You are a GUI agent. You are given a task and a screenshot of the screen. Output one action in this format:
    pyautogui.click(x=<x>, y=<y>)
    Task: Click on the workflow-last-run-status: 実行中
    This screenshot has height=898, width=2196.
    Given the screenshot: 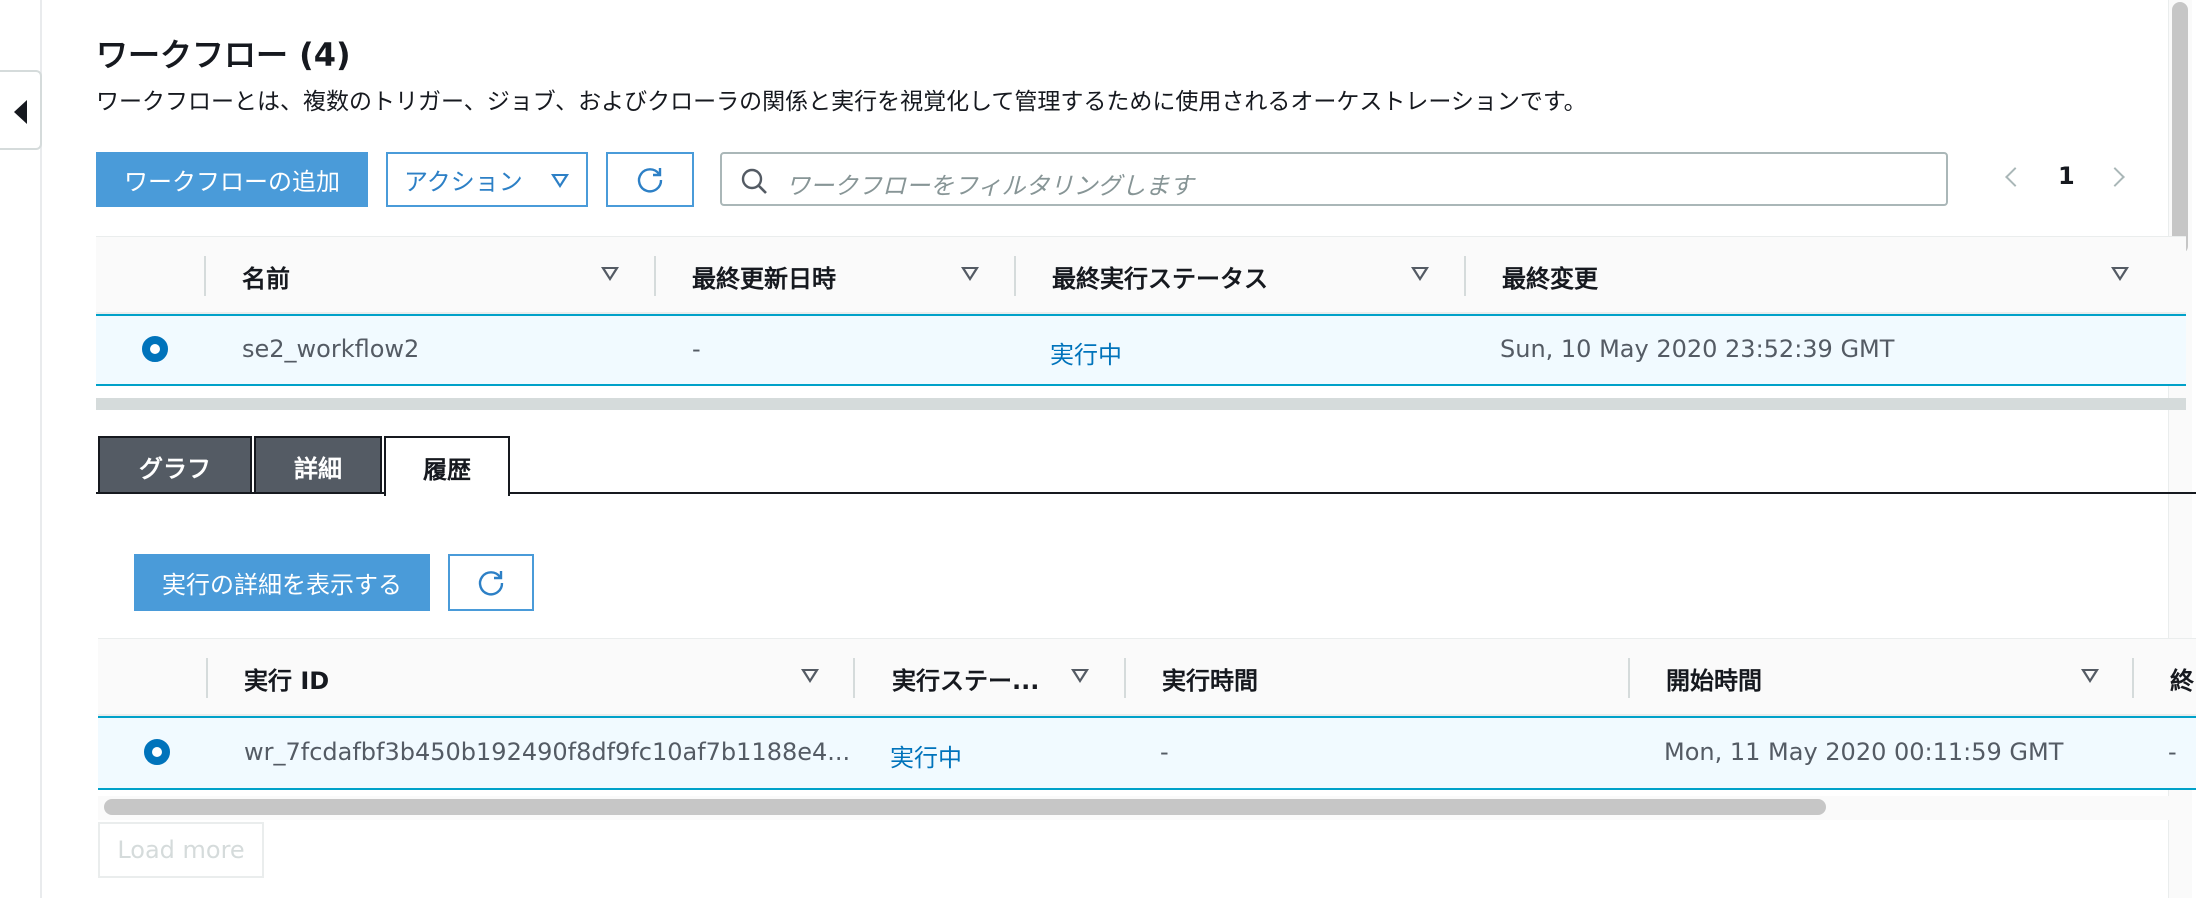 What is the action you would take?
    pyautogui.click(x=1086, y=352)
    